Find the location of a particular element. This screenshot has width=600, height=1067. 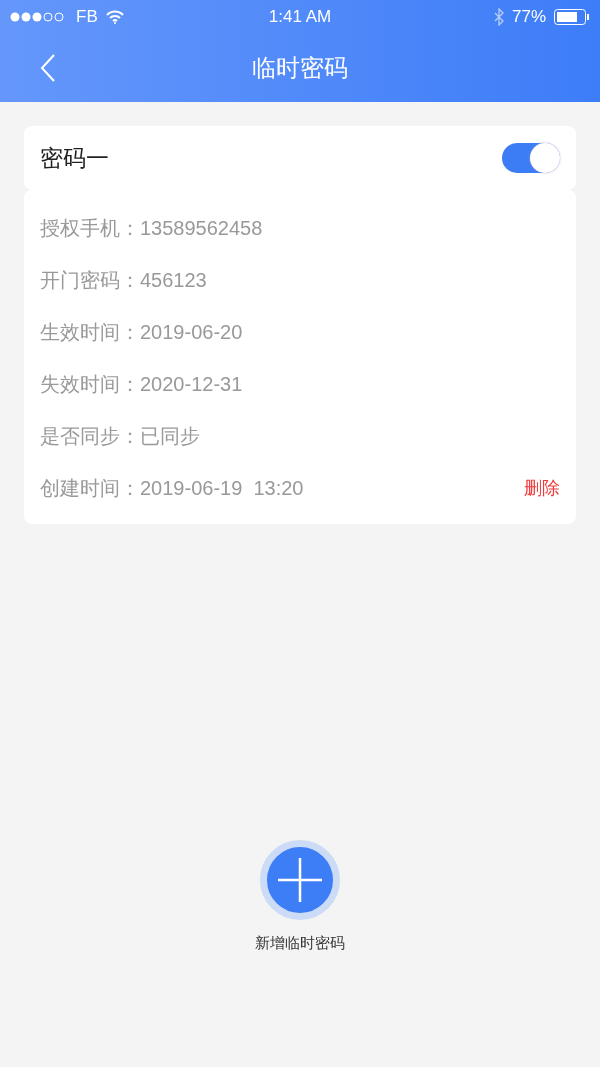

carrier-name: FB is located at coordinates (87, 17).